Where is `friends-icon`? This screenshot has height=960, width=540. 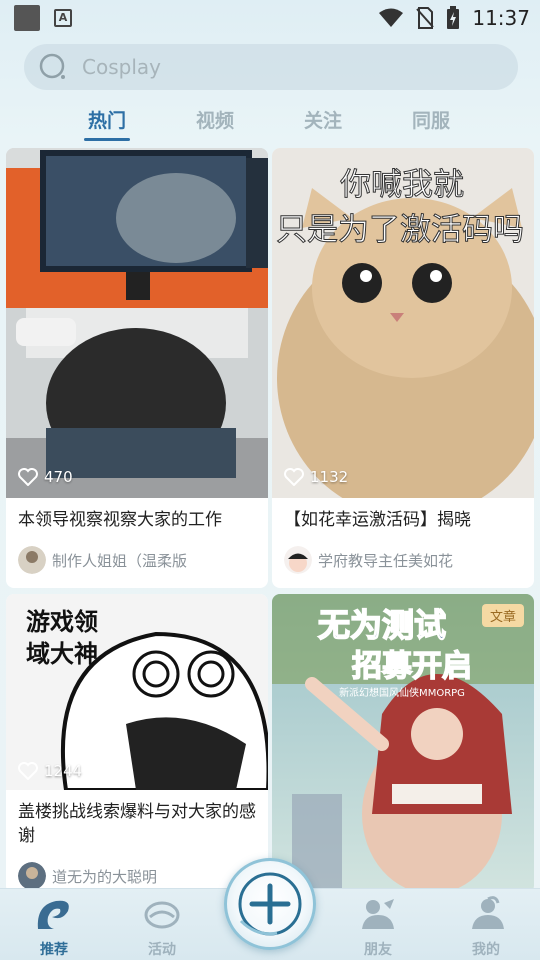 friends-icon is located at coordinates (378, 914).